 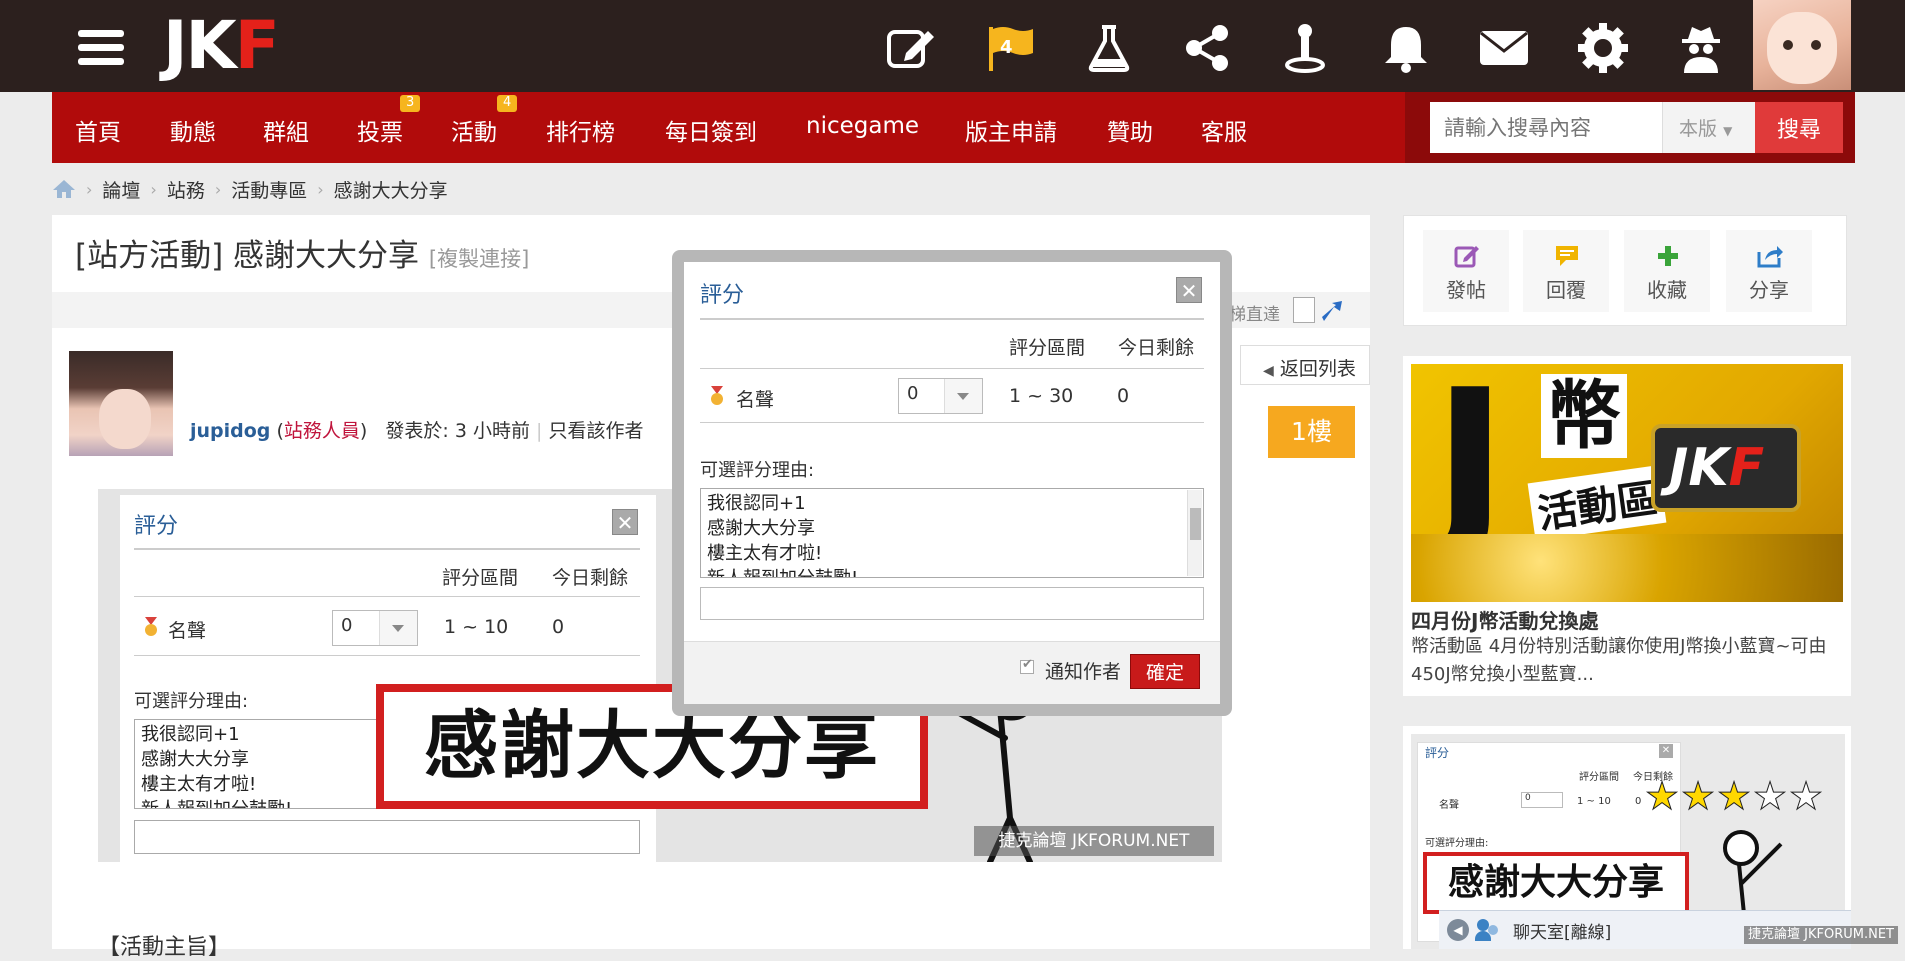 I want to click on mail-icon, so click(x=1504, y=48).